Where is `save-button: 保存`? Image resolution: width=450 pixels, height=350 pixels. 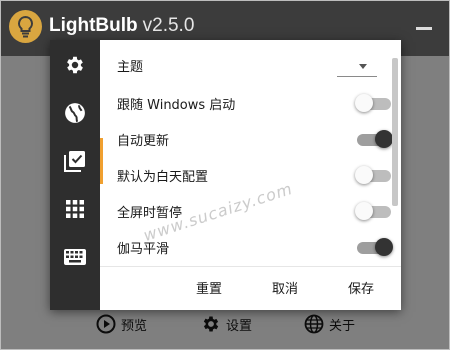 save-button: 保存 is located at coordinates (361, 287).